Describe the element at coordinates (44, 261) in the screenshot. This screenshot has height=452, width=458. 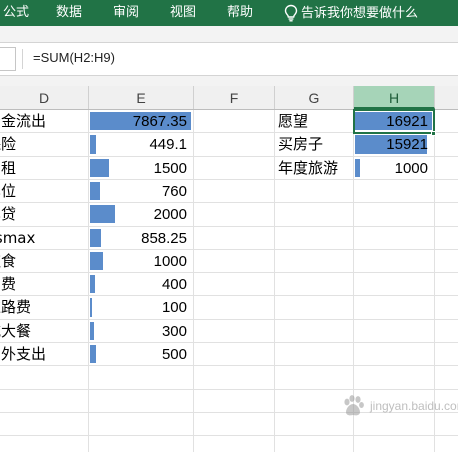
I see `expense-label-cell: 饮食` at that location.